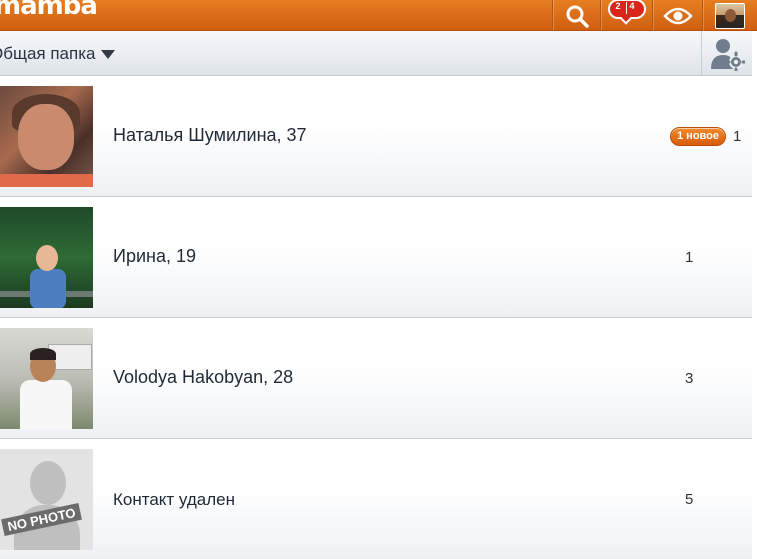  What do you see at coordinates (108, 54) in the screenshot?
I see `chevron-down-icon` at bounding box center [108, 54].